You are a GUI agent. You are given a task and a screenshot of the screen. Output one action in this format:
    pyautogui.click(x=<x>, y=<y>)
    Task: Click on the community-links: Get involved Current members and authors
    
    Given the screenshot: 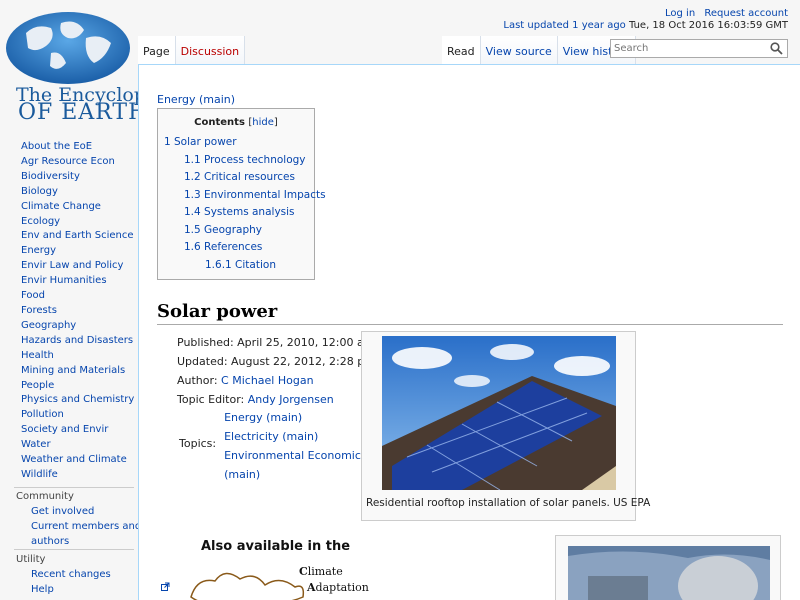 What is the action you would take?
    pyautogui.click(x=70, y=527)
    